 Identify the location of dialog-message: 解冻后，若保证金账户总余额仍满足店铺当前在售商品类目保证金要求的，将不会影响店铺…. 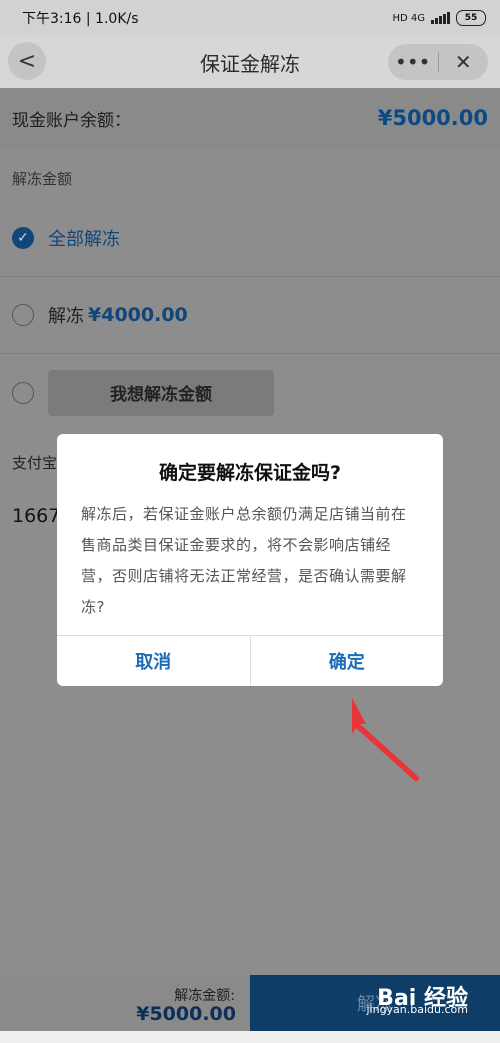
(244, 560).